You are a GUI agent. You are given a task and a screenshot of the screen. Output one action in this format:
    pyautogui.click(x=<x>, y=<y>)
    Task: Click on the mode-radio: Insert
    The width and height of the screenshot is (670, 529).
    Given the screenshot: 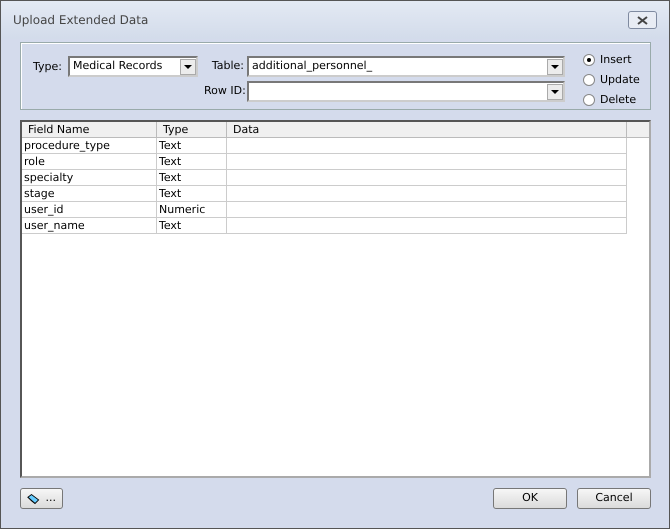 What is the action you would take?
    pyautogui.click(x=611, y=60)
    